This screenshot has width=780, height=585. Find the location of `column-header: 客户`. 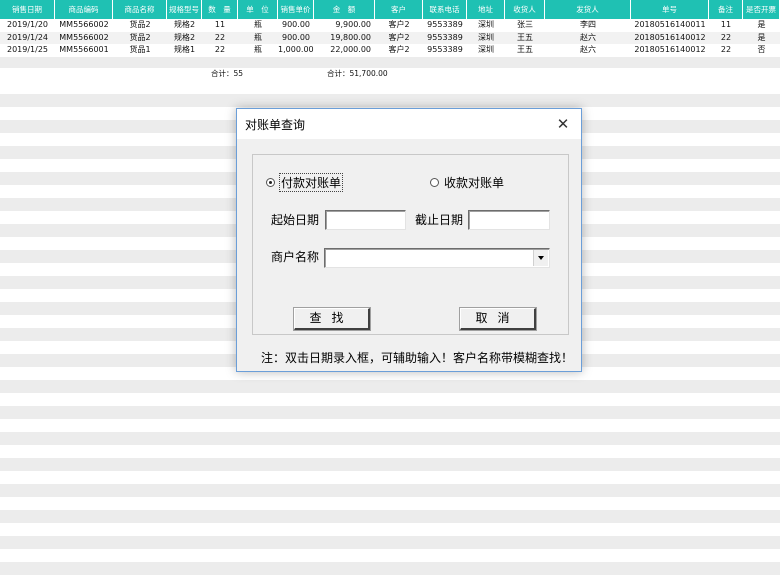

column-header: 客户 is located at coordinates (399, 9).